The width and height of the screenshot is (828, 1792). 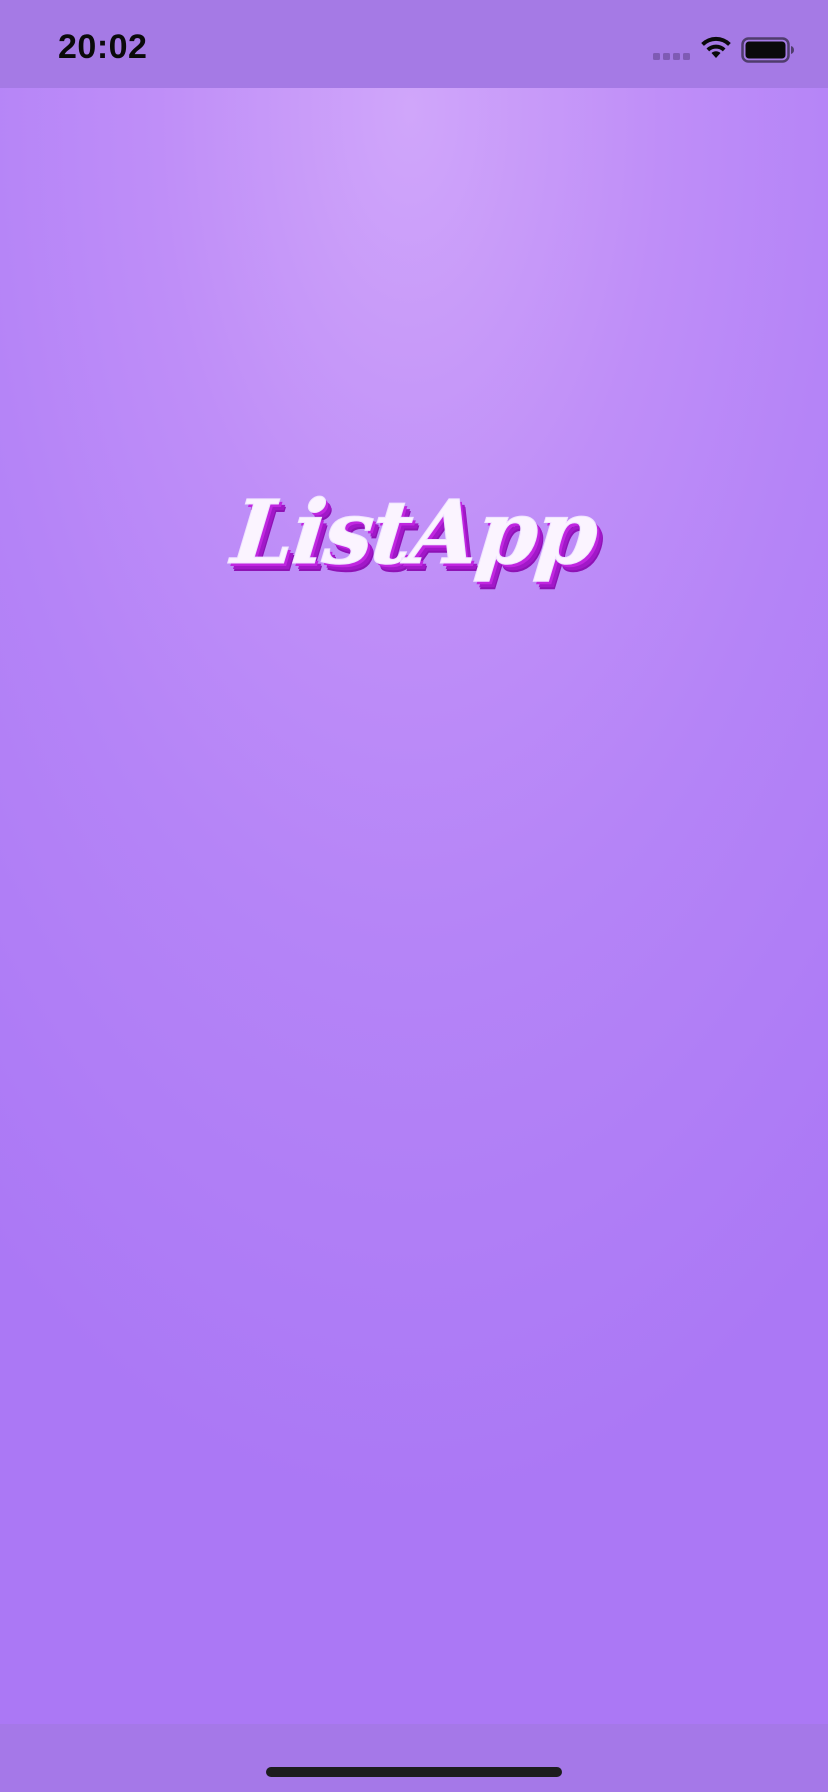 I want to click on logo-container: ListApp, so click(x=414, y=532).